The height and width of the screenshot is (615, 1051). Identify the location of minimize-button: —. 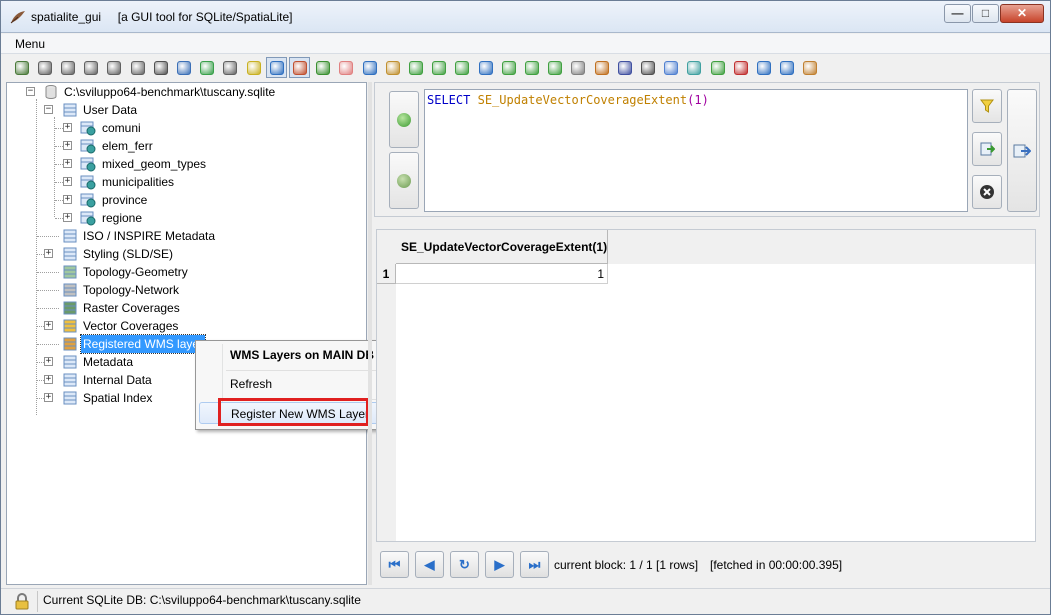
(957, 13).